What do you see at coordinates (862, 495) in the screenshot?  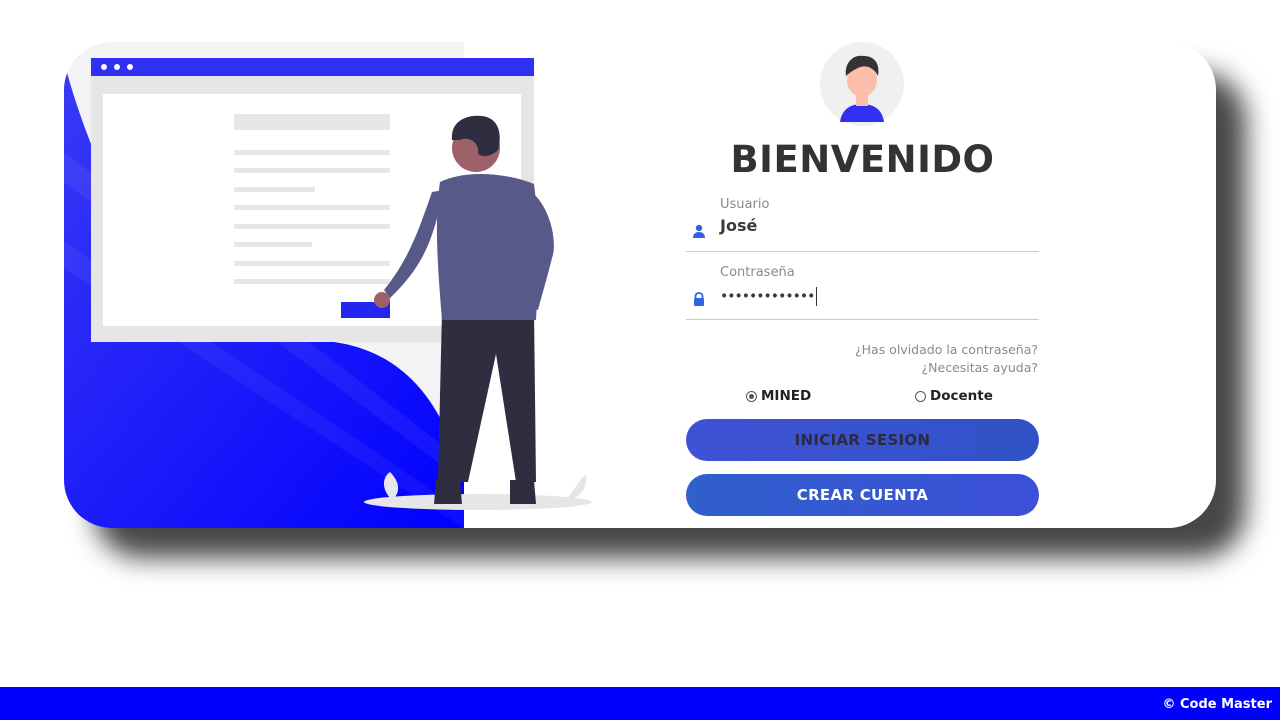 I see `create-account-button: CREAR CUENTA` at bounding box center [862, 495].